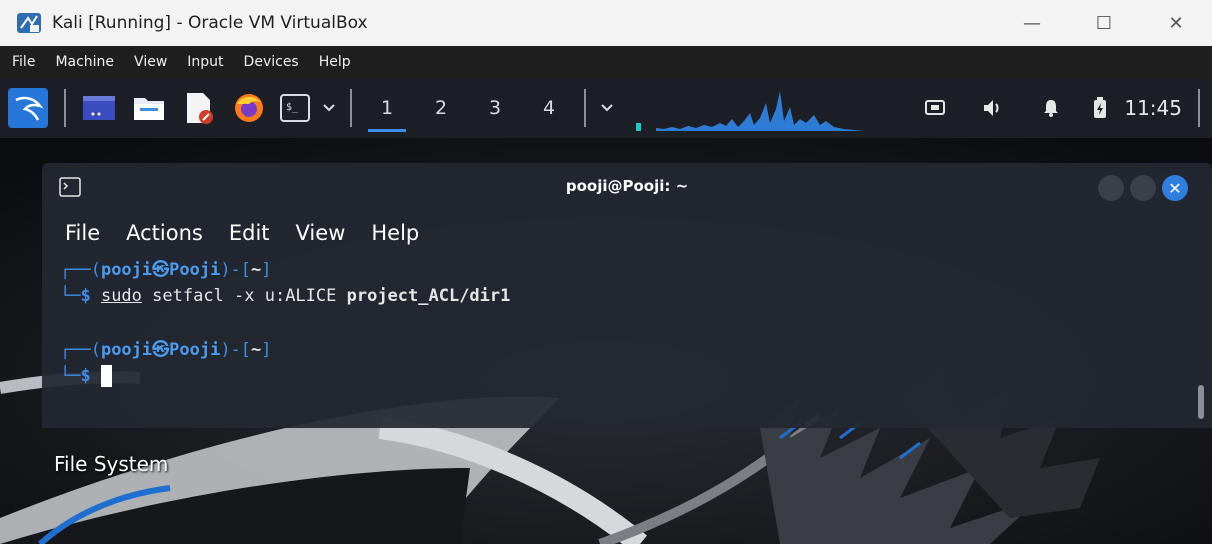 The height and width of the screenshot is (544, 1212). Describe the element at coordinates (935, 108) in the screenshot. I see `network-icon` at that location.